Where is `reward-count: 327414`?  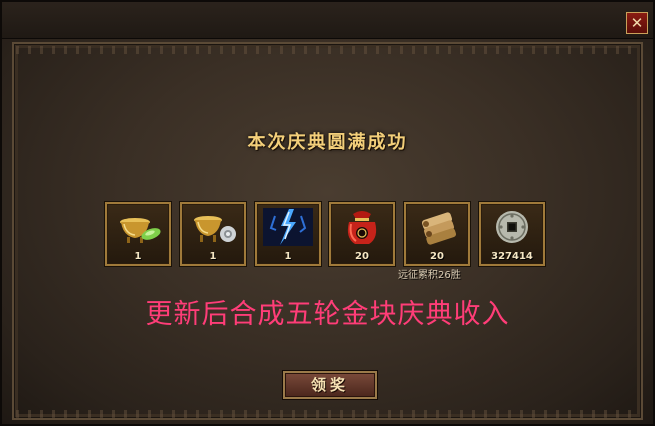
reward-count: 327414 is located at coordinates (512, 256).